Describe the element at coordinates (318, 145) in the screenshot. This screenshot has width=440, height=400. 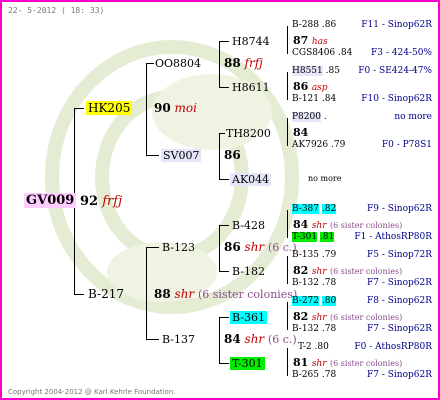
I see `g4-node: AK7926 .79` at that location.